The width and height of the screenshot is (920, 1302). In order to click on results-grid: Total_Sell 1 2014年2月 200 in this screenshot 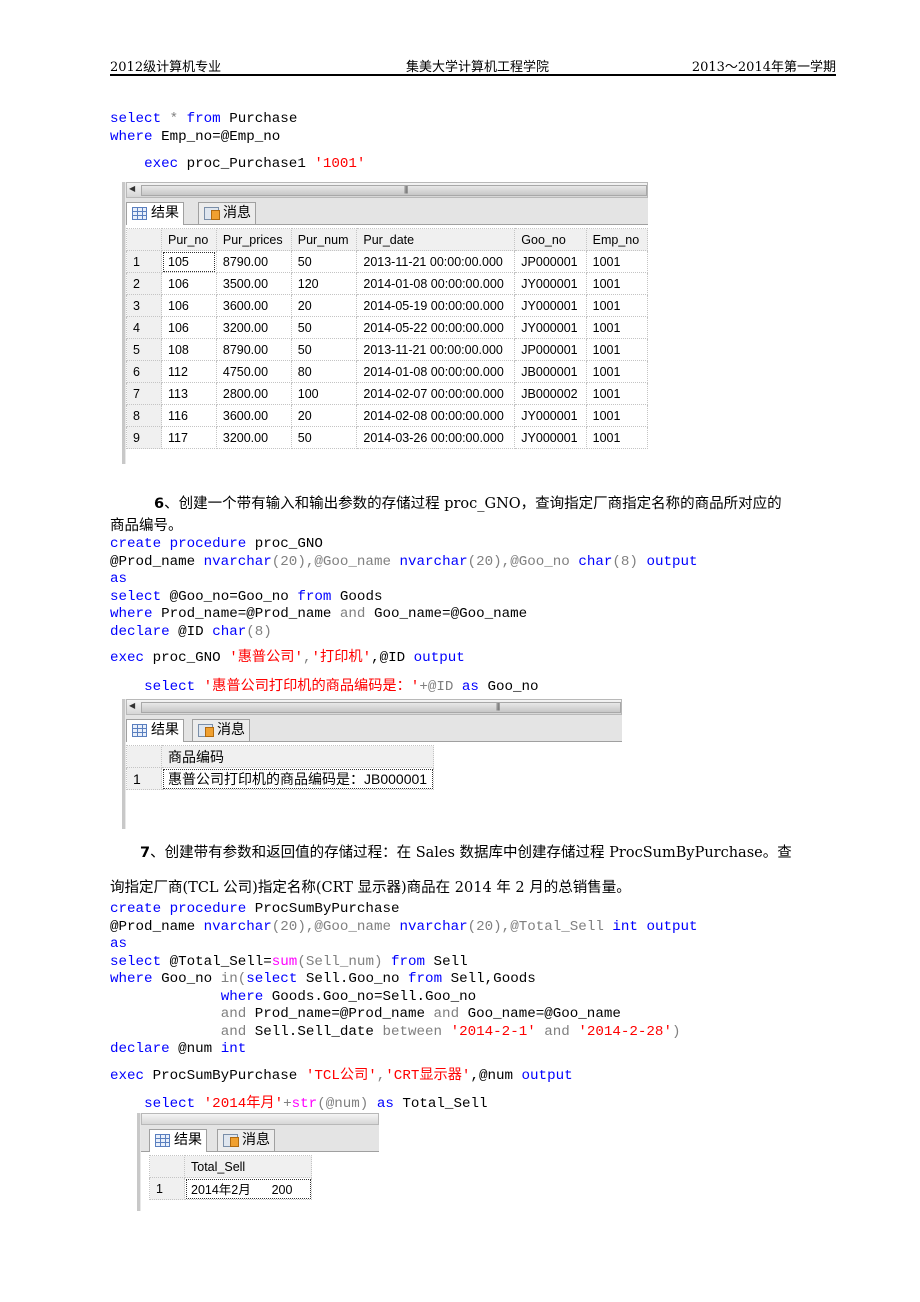, I will do `click(230, 1177)`.